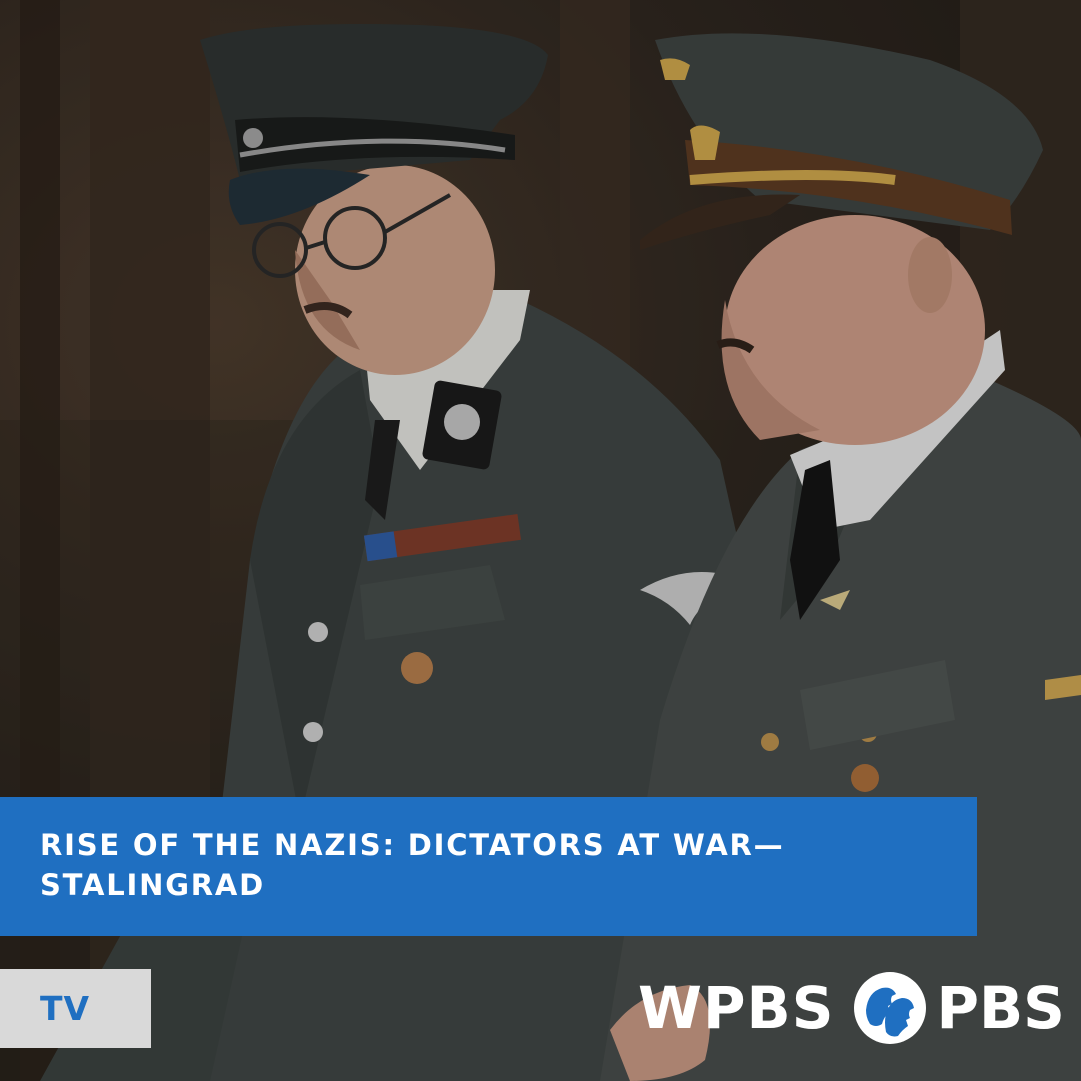 This screenshot has width=1081, height=1081. I want to click on category-badge: TV, so click(75, 1008).